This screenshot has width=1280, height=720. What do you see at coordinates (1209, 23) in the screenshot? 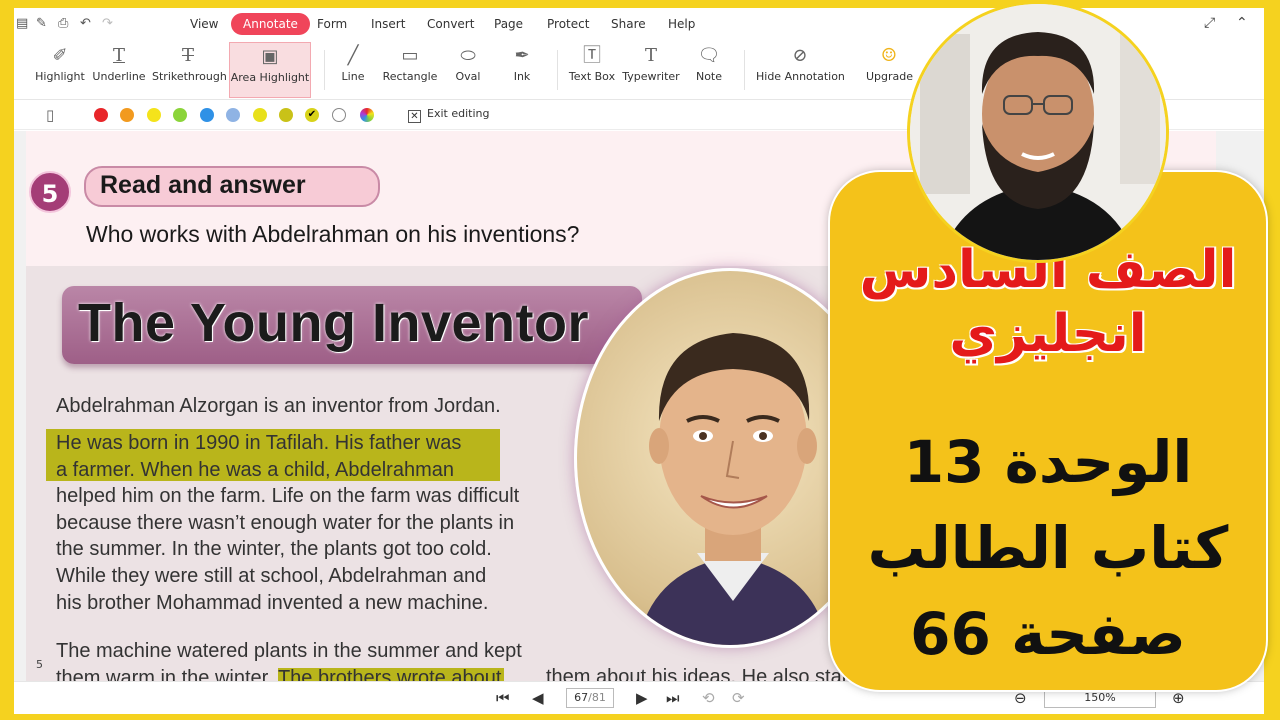
I see `fullscreen-icon: ⤢` at bounding box center [1209, 23].